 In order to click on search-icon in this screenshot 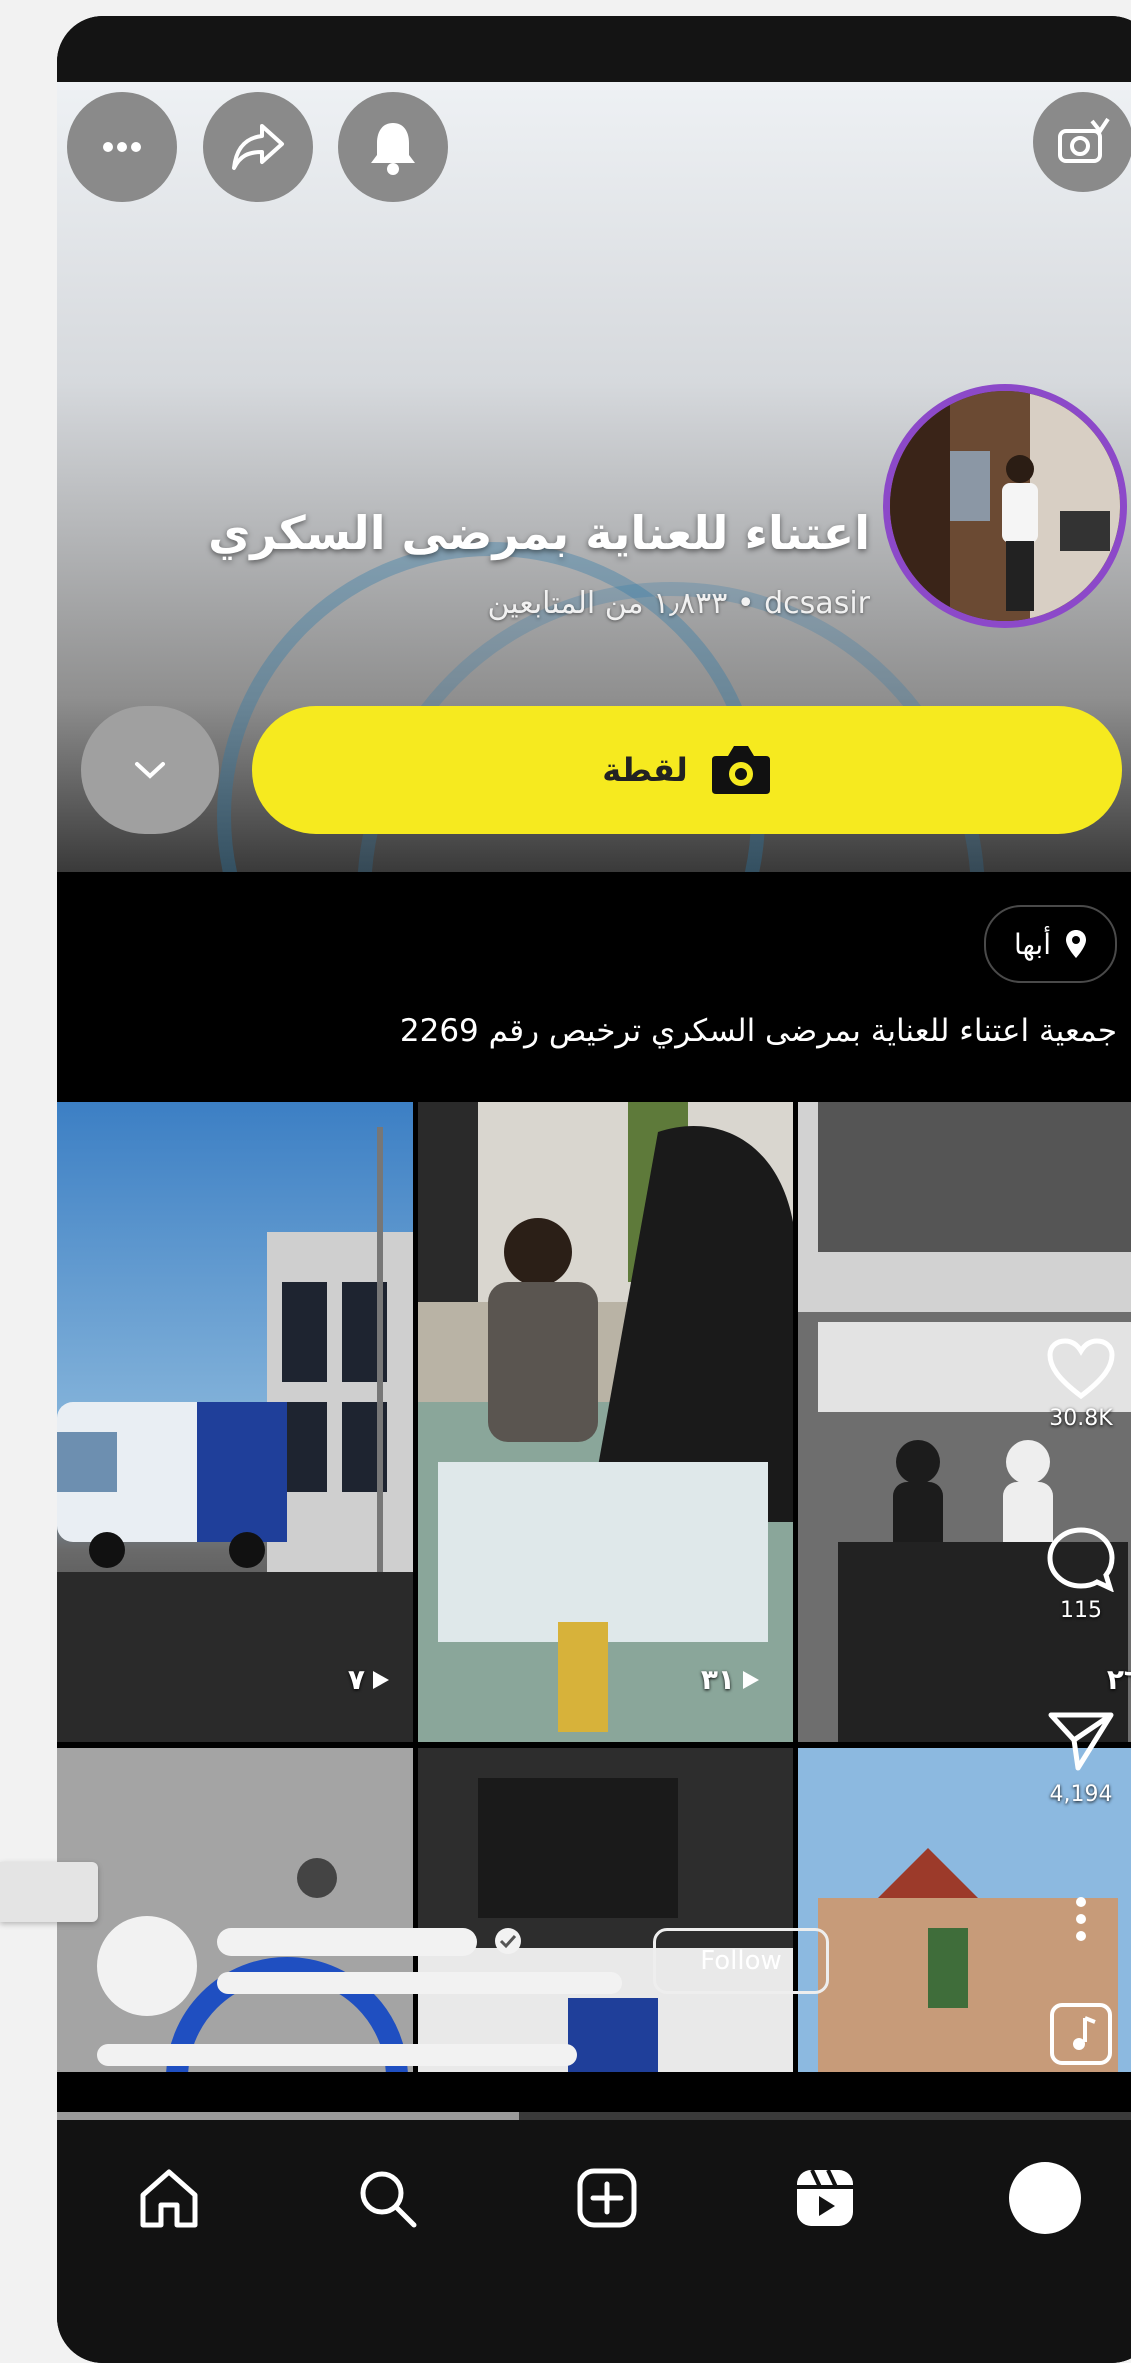, I will do `click(388, 2199)`.